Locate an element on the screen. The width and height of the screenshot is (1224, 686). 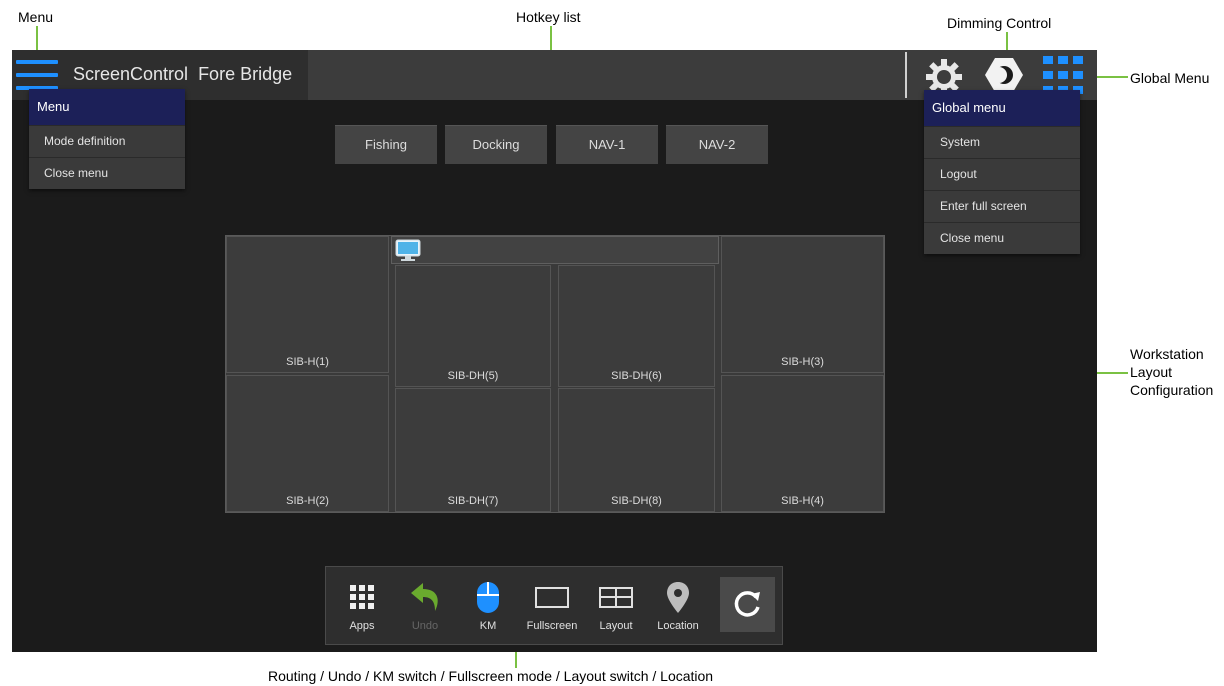
bottom-toolbar: Apps Undo KM Fullscreen Layout Location is located at coordinates (554, 605).